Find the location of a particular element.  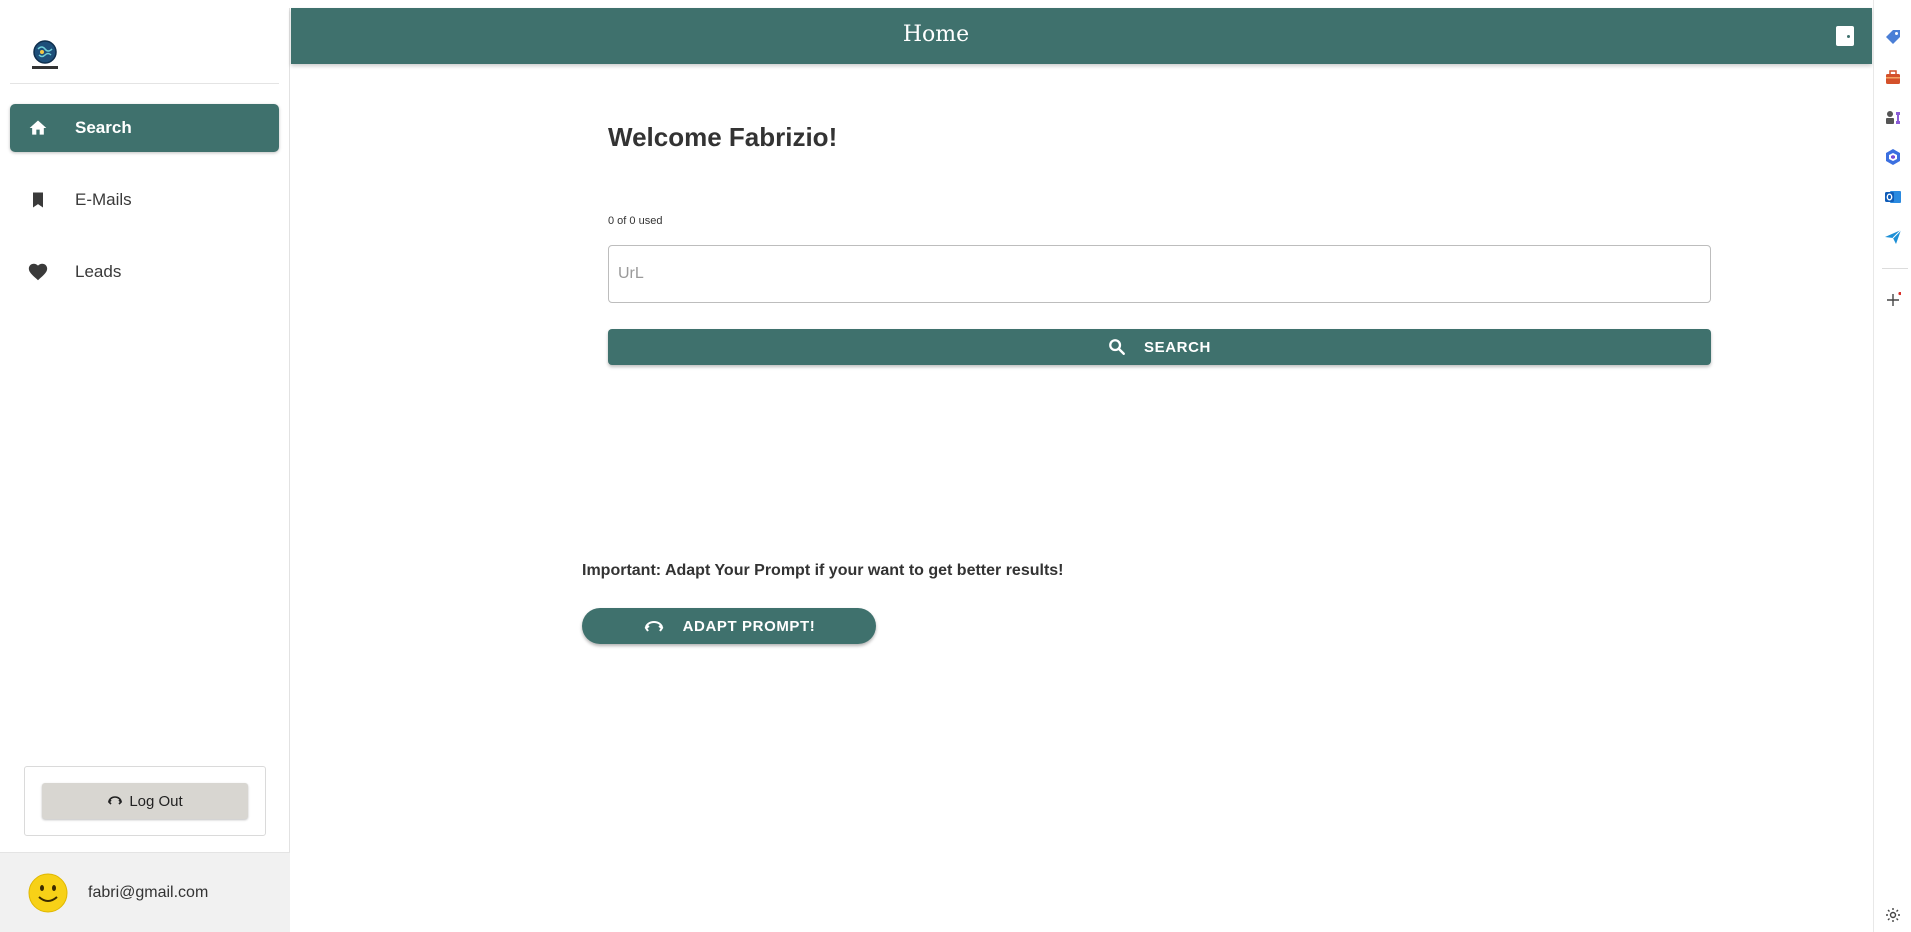

adapt-prompt-button: ADAPT PROMPT! is located at coordinates (729, 626).